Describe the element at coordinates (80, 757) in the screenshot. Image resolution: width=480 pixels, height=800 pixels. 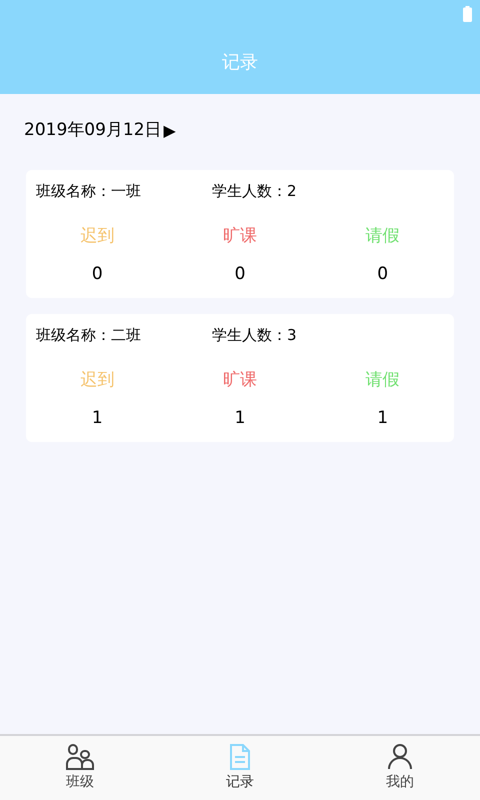
I see `people-icon` at that location.